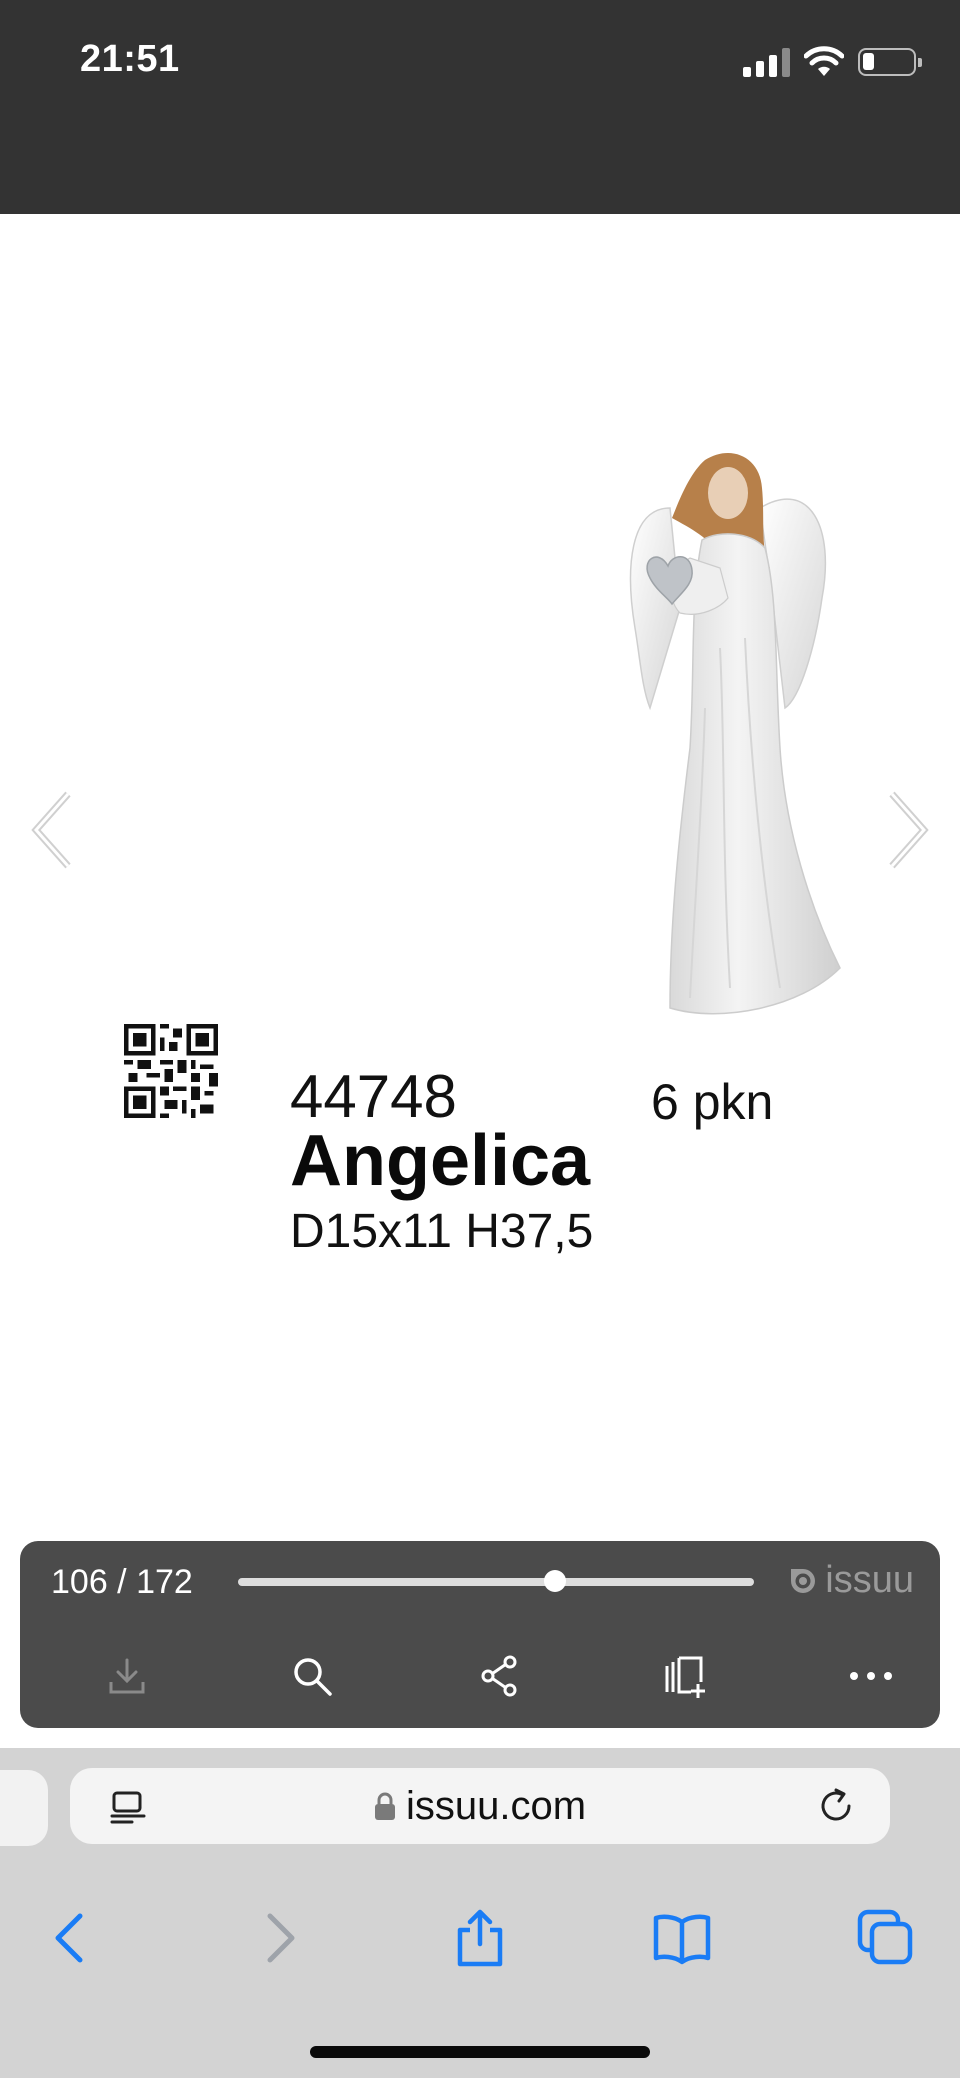  What do you see at coordinates (907, 830) in the screenshot?
I see `next-page-button` at bounding box center [907, 830].